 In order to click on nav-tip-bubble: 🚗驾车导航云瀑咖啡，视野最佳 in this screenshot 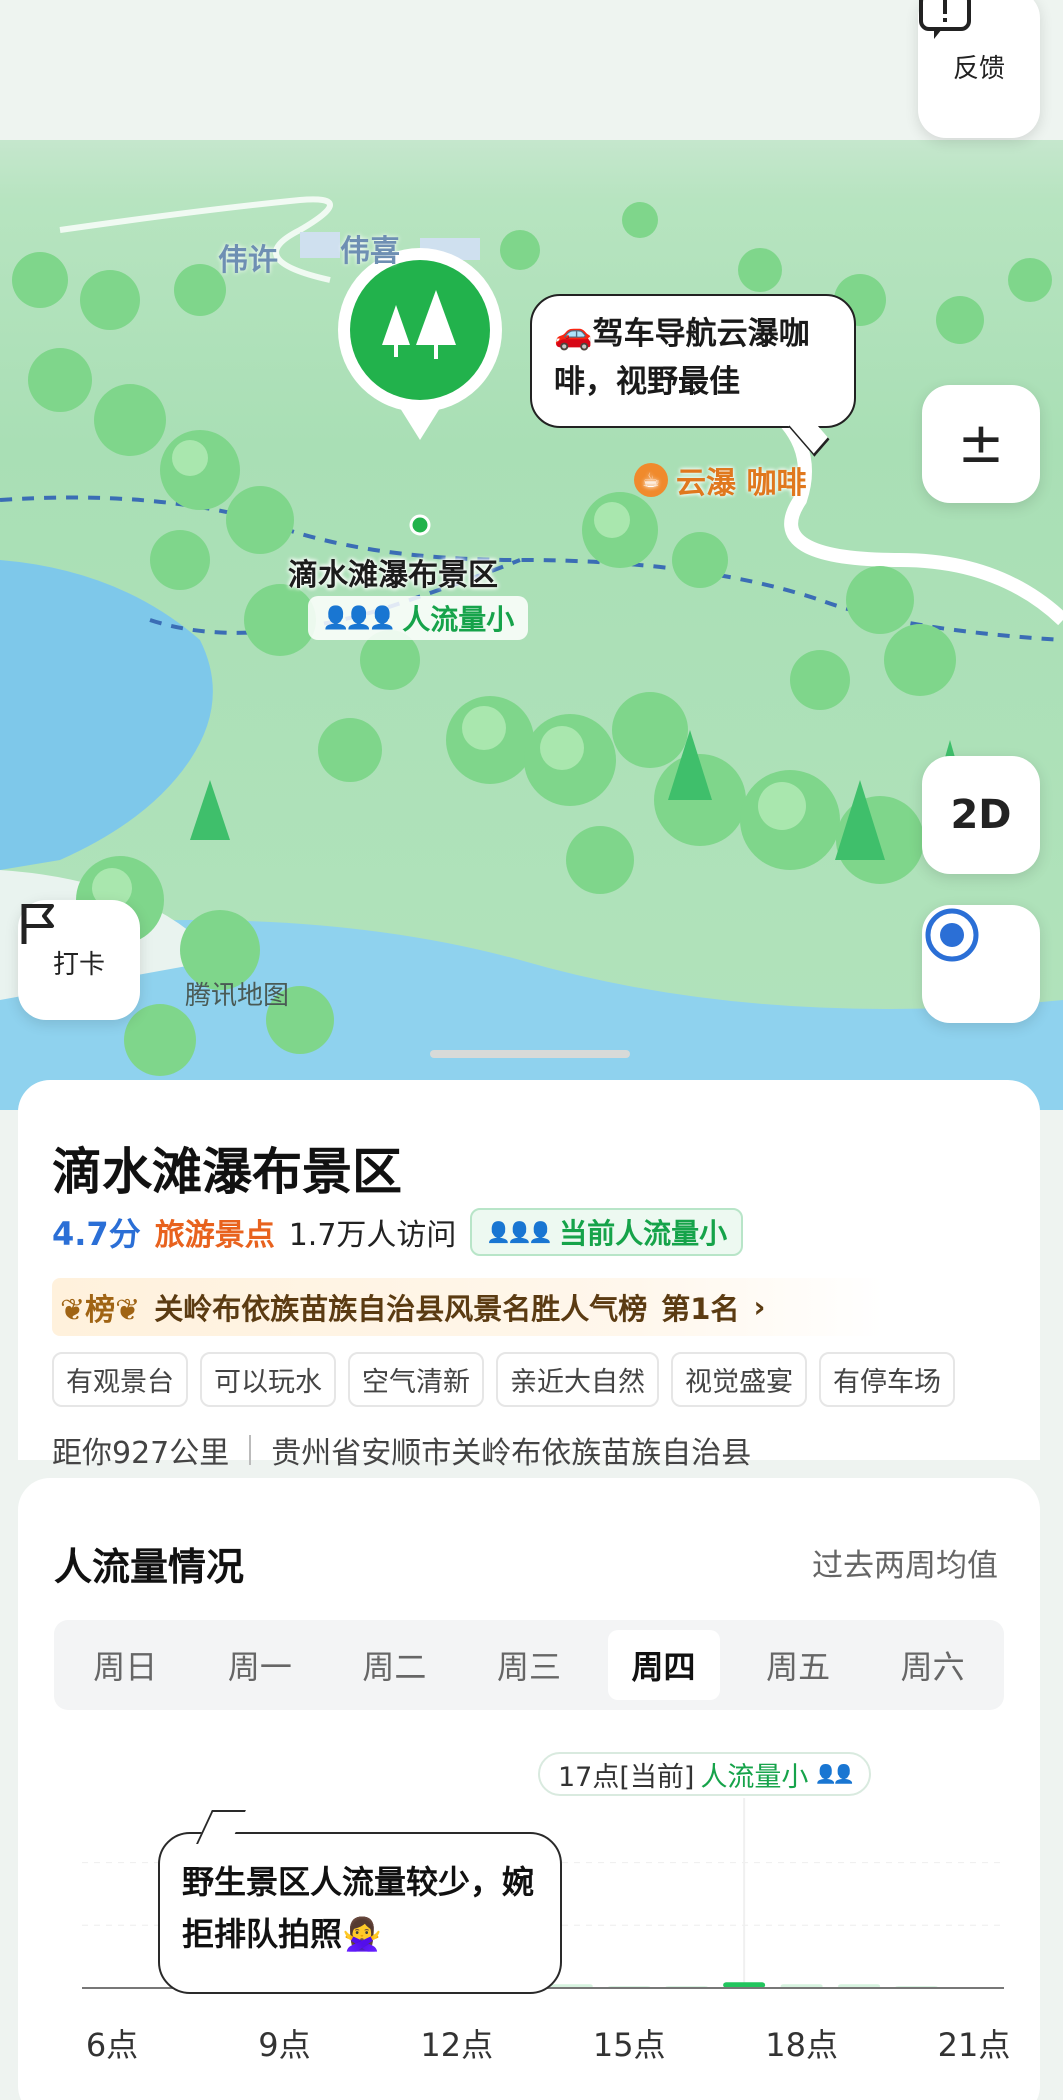, I will do `click(693, 375)`.